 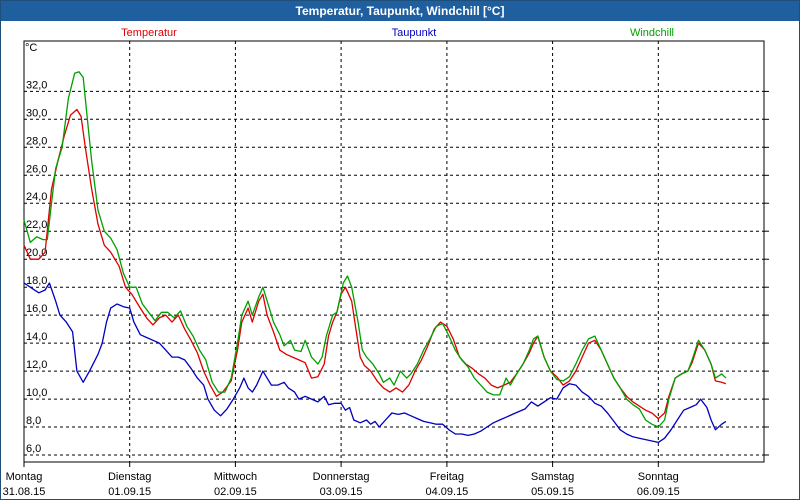 What do you see at coordinates (446, 492) in the screenshot?
I see `x-tick-date-label: 04.09.15` at bounding box center [446, 492].